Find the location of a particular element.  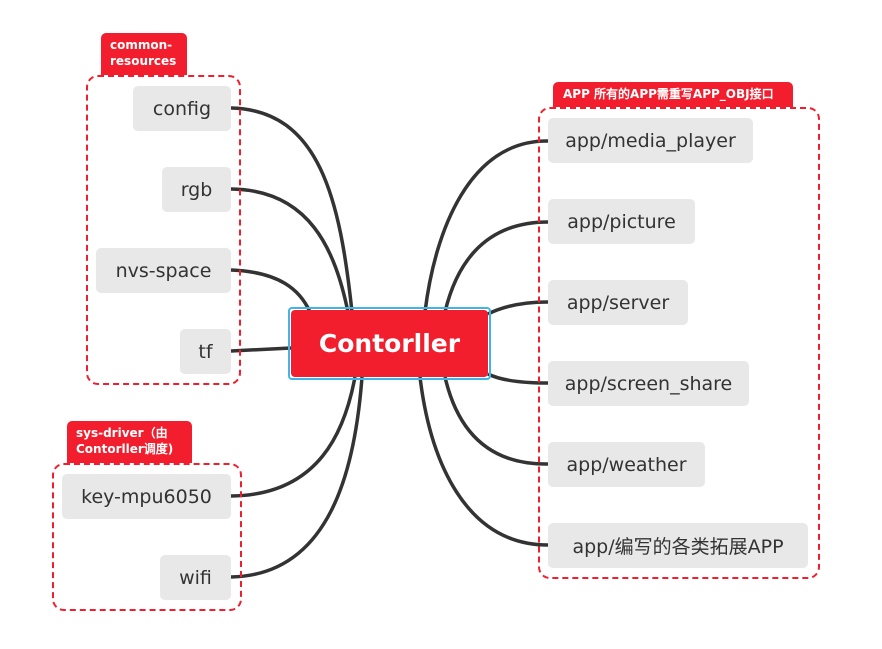

node-nvs-space: nvs-space is located at coordinates (163, 270).